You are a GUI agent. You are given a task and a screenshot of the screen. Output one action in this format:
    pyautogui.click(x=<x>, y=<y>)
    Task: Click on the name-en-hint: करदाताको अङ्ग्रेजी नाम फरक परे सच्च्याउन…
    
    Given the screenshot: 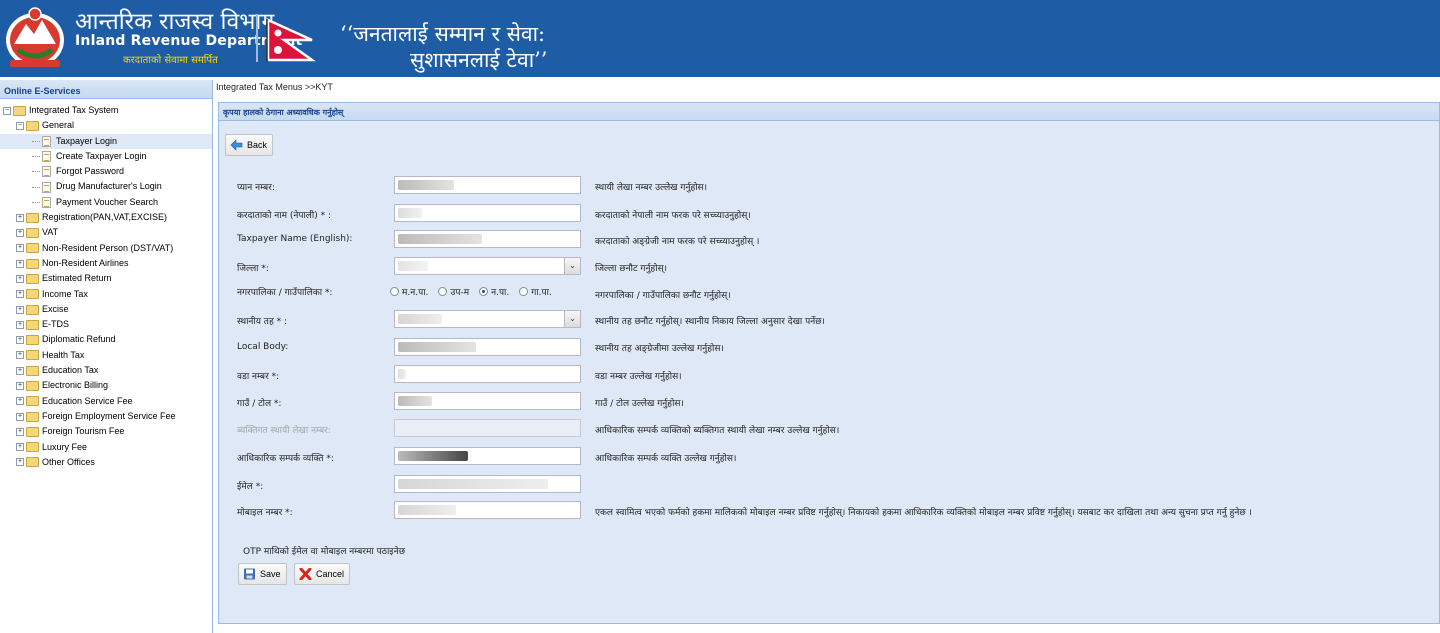 What is the action you would take?
    pyautogui.click(x=677, y=242)
    